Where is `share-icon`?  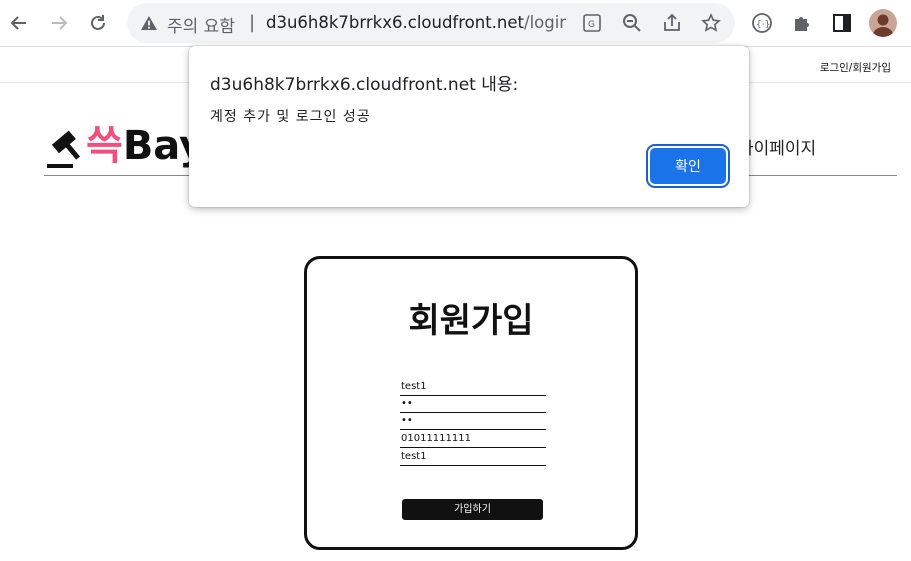
share-icon is located at coordinates (672, 23).